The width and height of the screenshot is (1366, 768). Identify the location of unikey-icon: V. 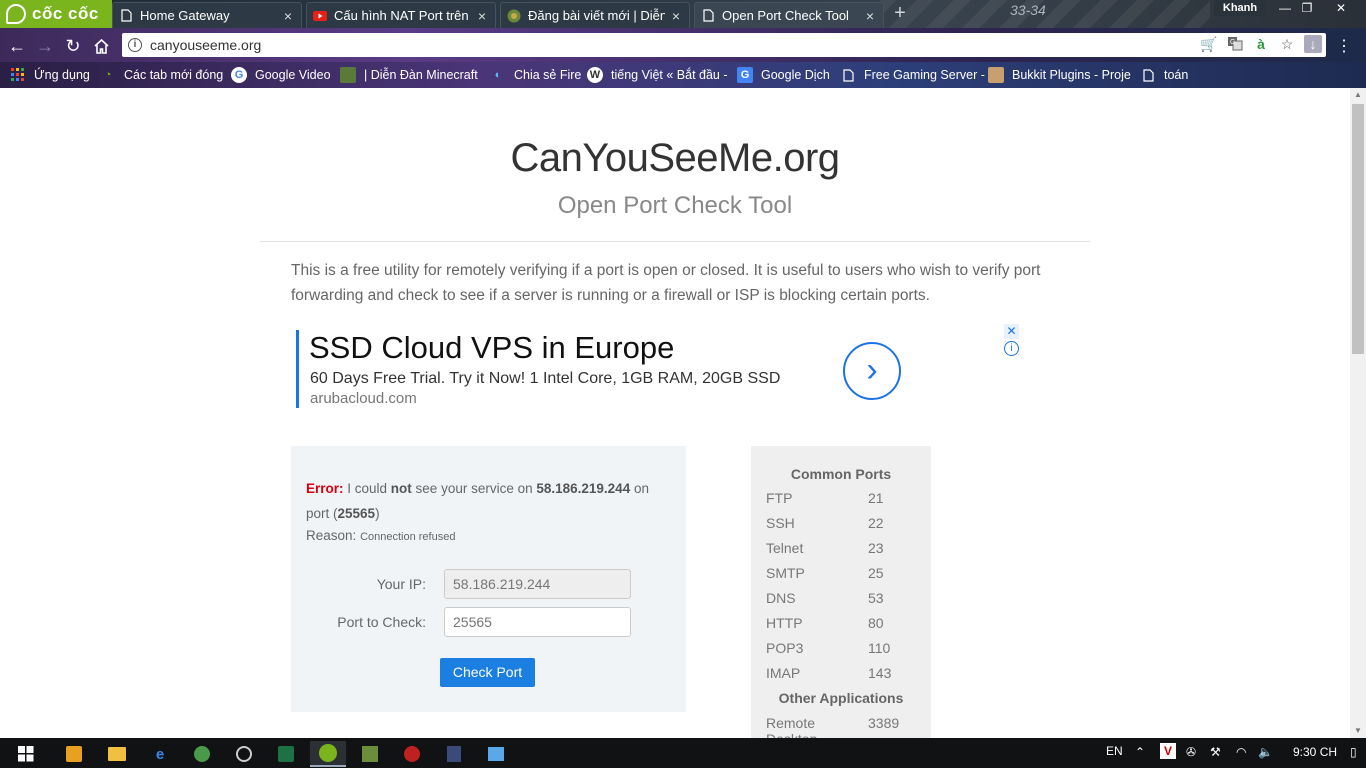
(1168, 751).